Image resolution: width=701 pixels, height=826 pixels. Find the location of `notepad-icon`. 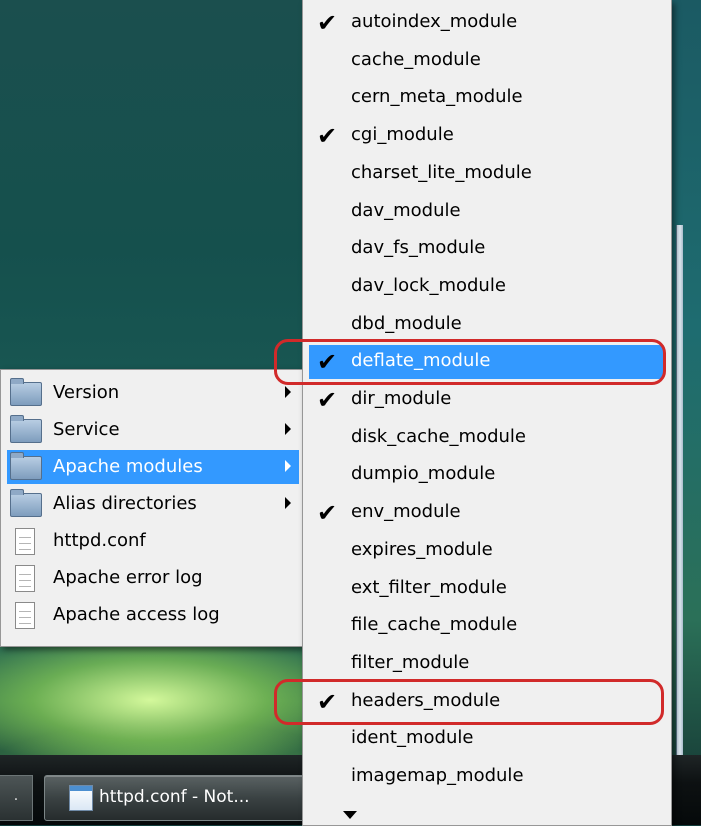

notepad-icon is located at coordinates (81, 798).